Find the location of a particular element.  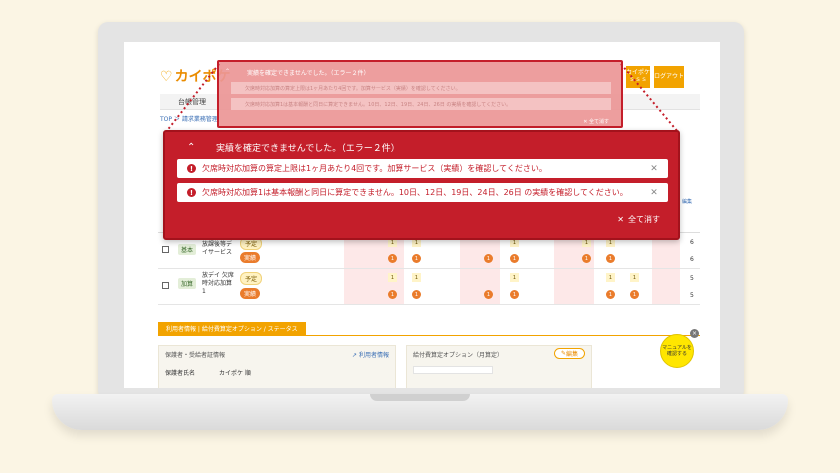

laptop-notch is located at coordinates (420, 397).